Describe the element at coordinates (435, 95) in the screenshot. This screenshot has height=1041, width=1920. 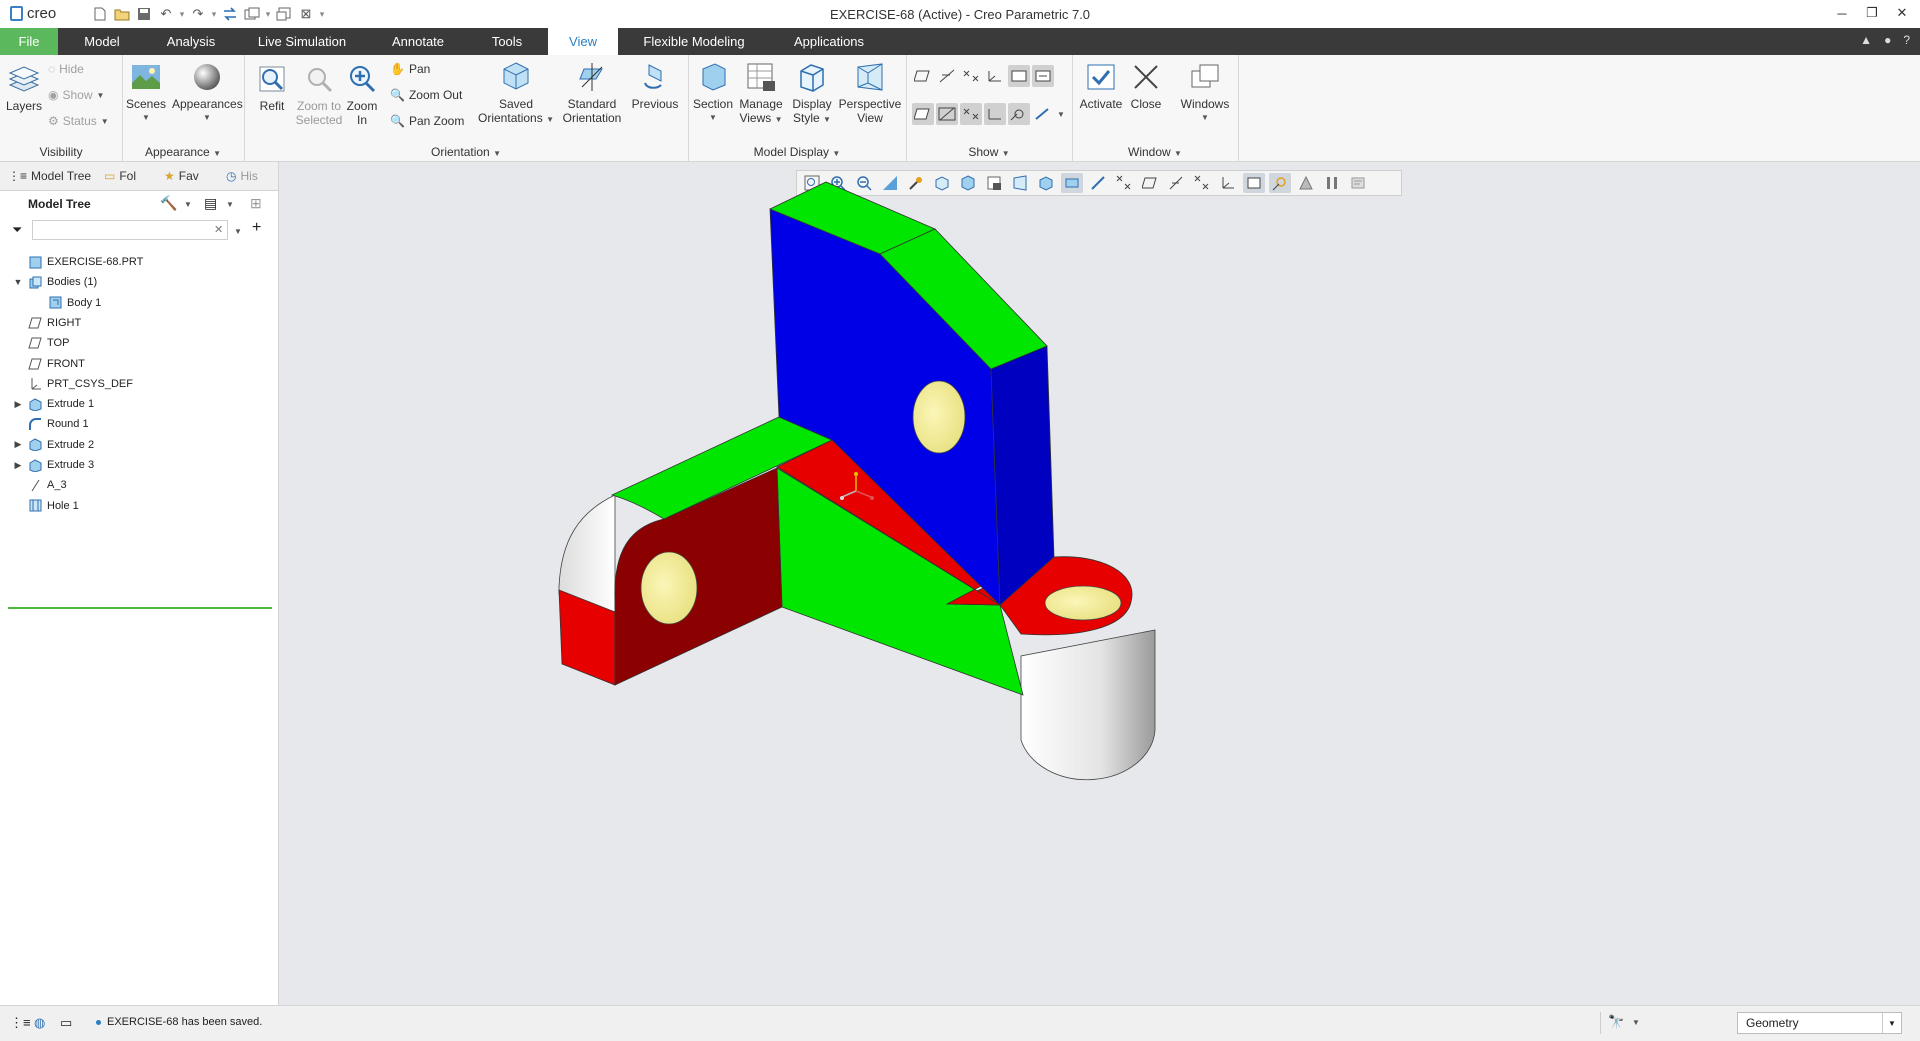
I see `zoom-out-label: Zoom Out` at that location.